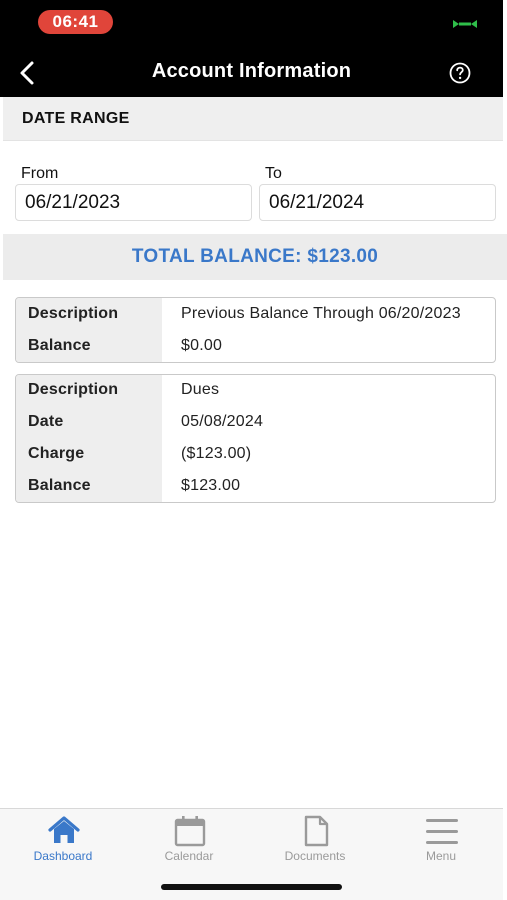 The image size is (507, 900). What do you see at coordinates (251, 48) in the screenshot?
I see `top-bar: 06:41 Account Information` at bounding box center [251, 48].